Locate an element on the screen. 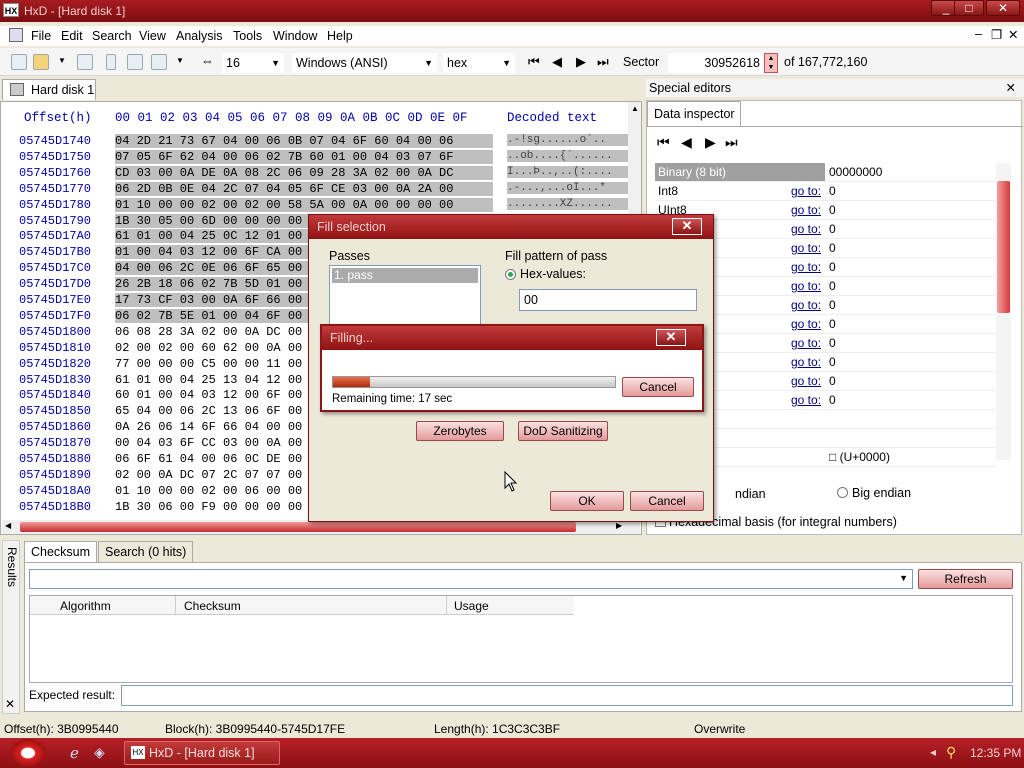  zerobytes-button: Zerobytes is located at coordinates (460, 431).